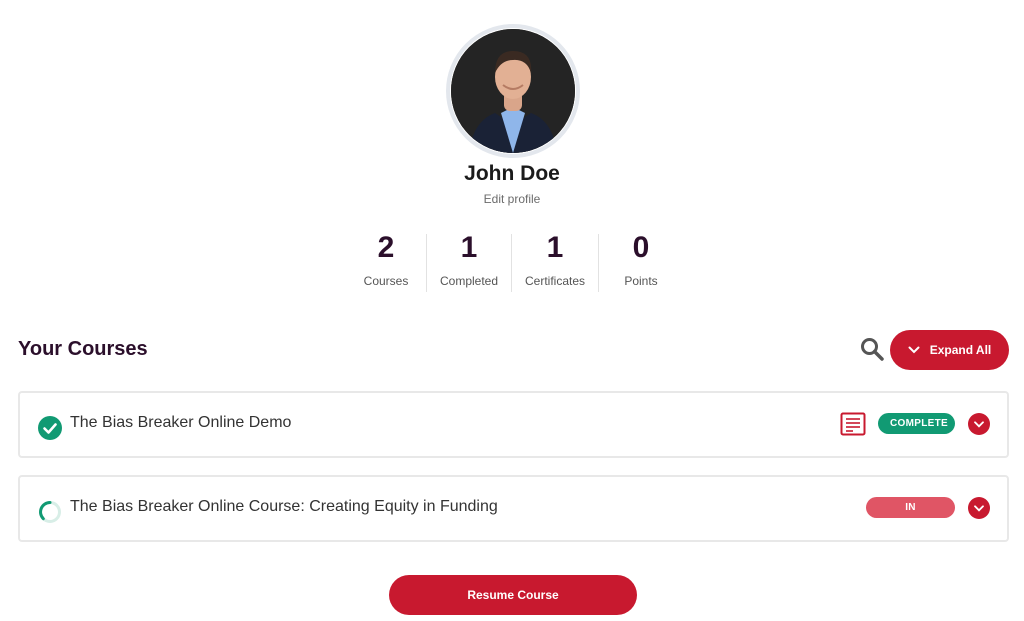 This screenshot has height=621, width=1024. I want to click on stat-value: 2, so click(386, 247).